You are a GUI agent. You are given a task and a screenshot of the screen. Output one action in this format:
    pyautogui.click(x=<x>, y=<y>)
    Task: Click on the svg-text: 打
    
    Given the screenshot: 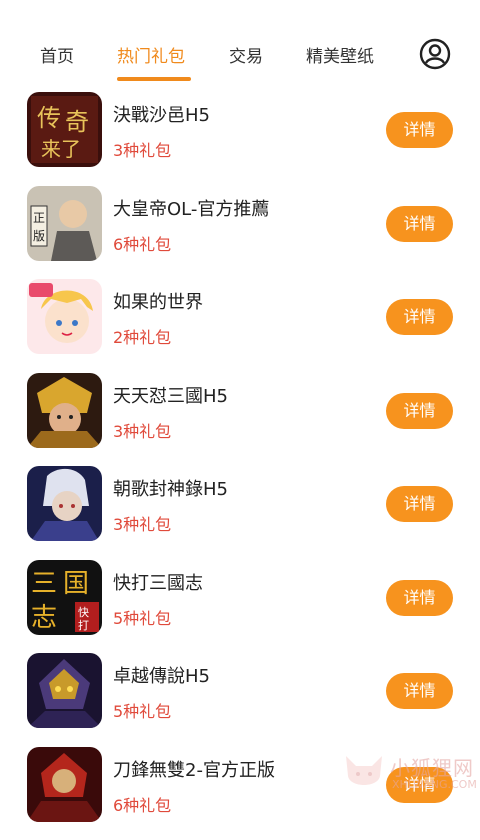 What is the action you would take?
    pyautogui.click(x=83, y=625)
    